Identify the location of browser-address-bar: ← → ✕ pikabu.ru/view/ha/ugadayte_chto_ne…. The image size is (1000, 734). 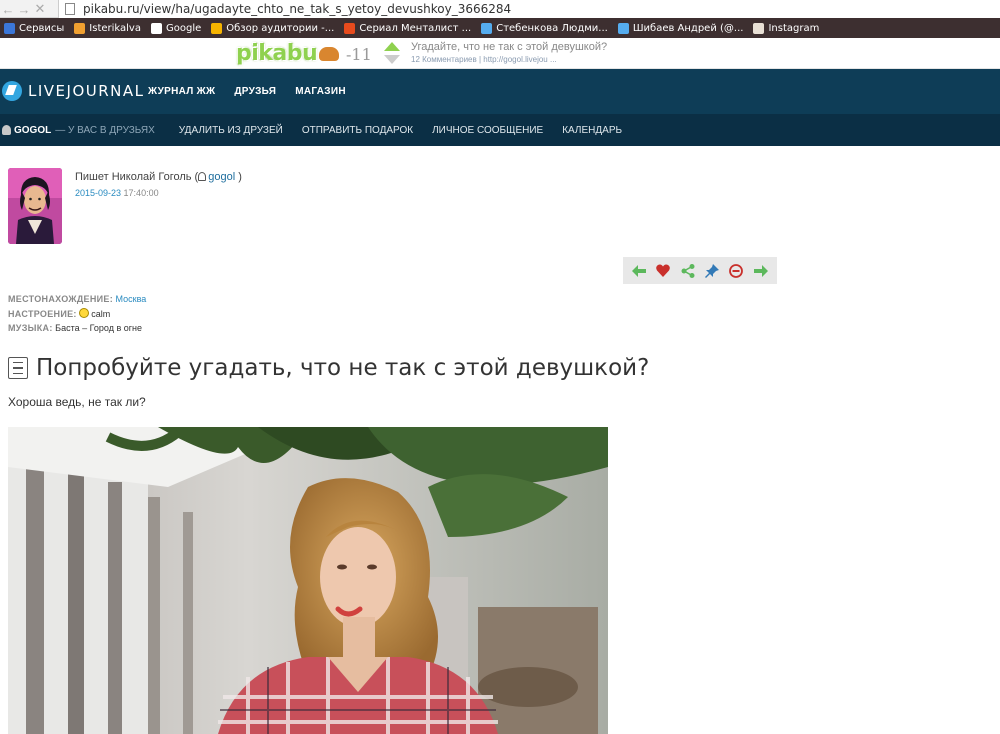
(500, 9).